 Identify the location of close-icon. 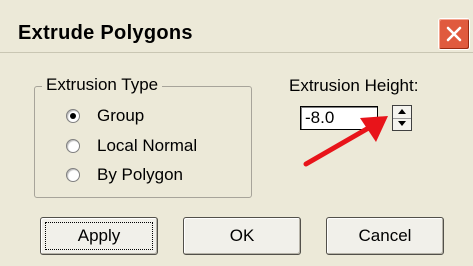
(454, 34).